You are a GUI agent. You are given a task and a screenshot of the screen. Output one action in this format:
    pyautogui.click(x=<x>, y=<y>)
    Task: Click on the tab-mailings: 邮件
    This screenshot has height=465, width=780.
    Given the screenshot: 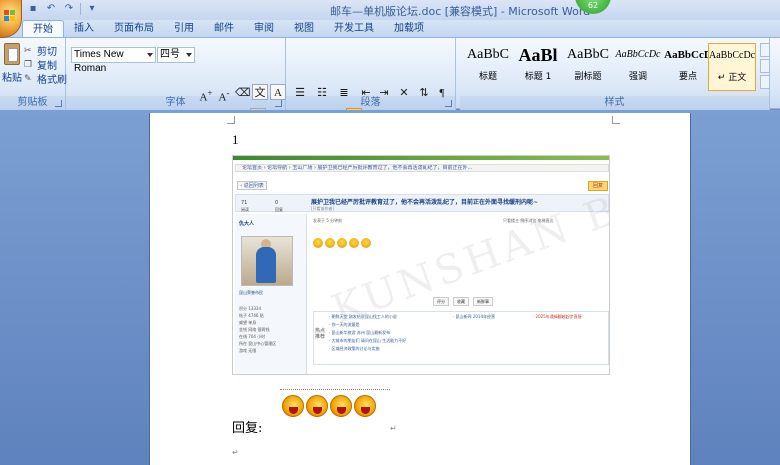 What is the action you would take?
    pyautogui.click(x=224, y=29)
    